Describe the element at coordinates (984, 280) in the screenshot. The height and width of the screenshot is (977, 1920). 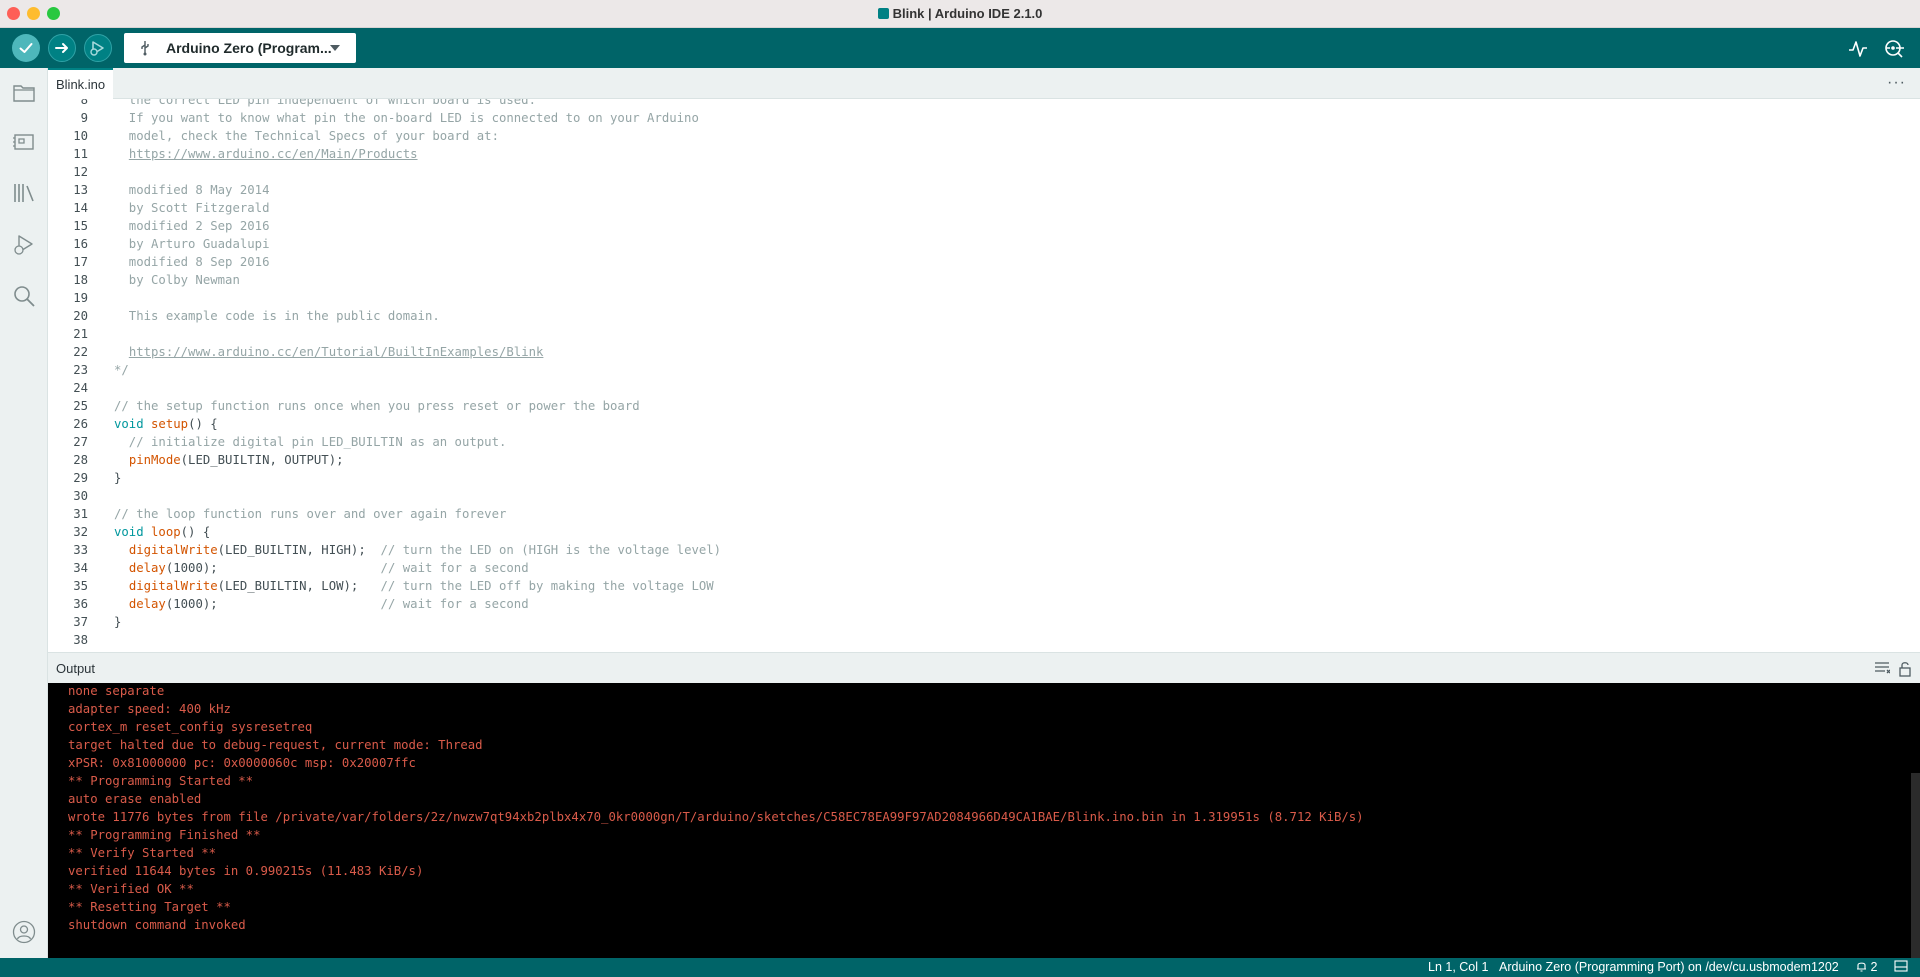
I see `code-line: 18 by Colby Newman` at that location.